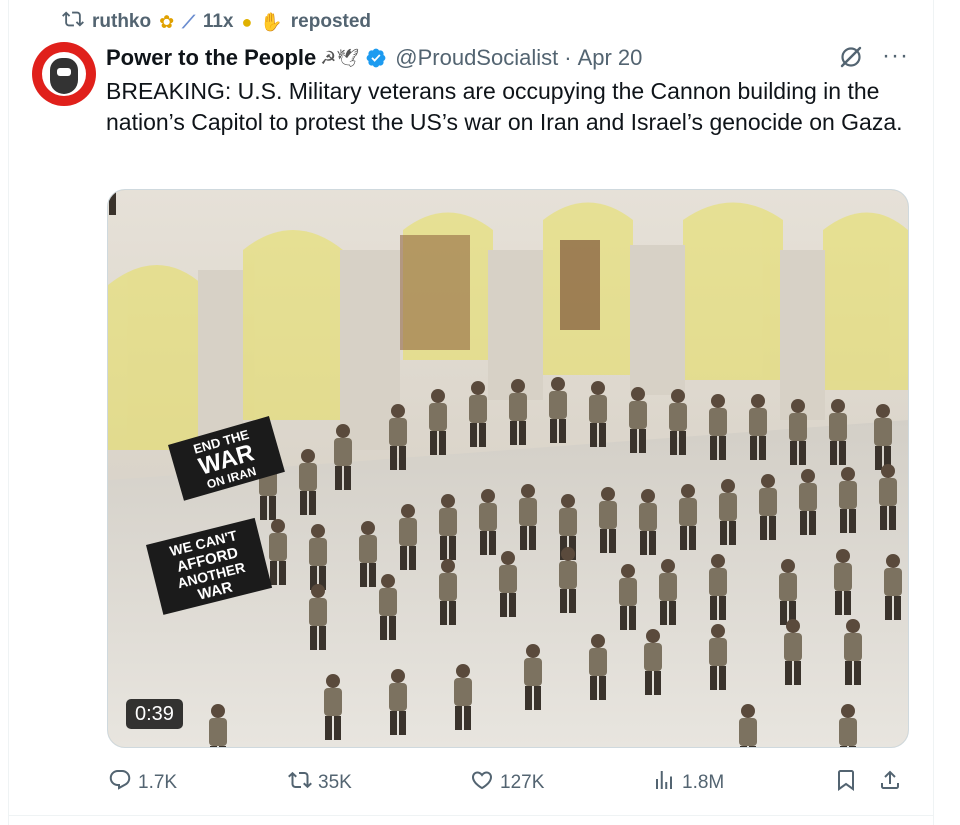  Describe the element at coordinates (121, 22) in the screenshot. I see `repost-user: ruthko` at that location.